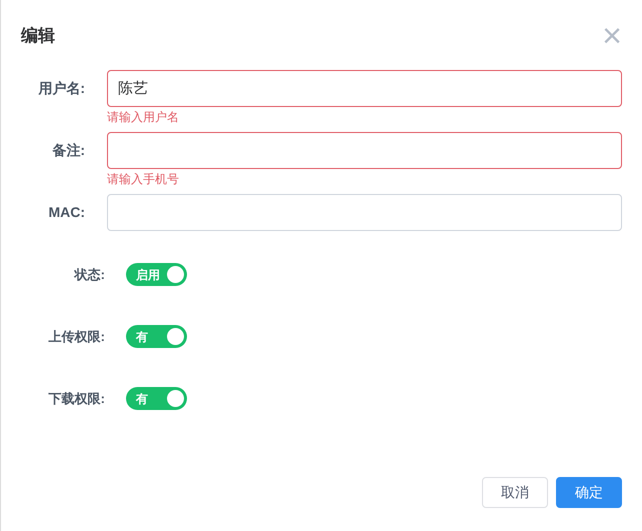  Describe the element at coordinates (589, 492) in the screenshot. I see `confirm-button: 确定` at that location.